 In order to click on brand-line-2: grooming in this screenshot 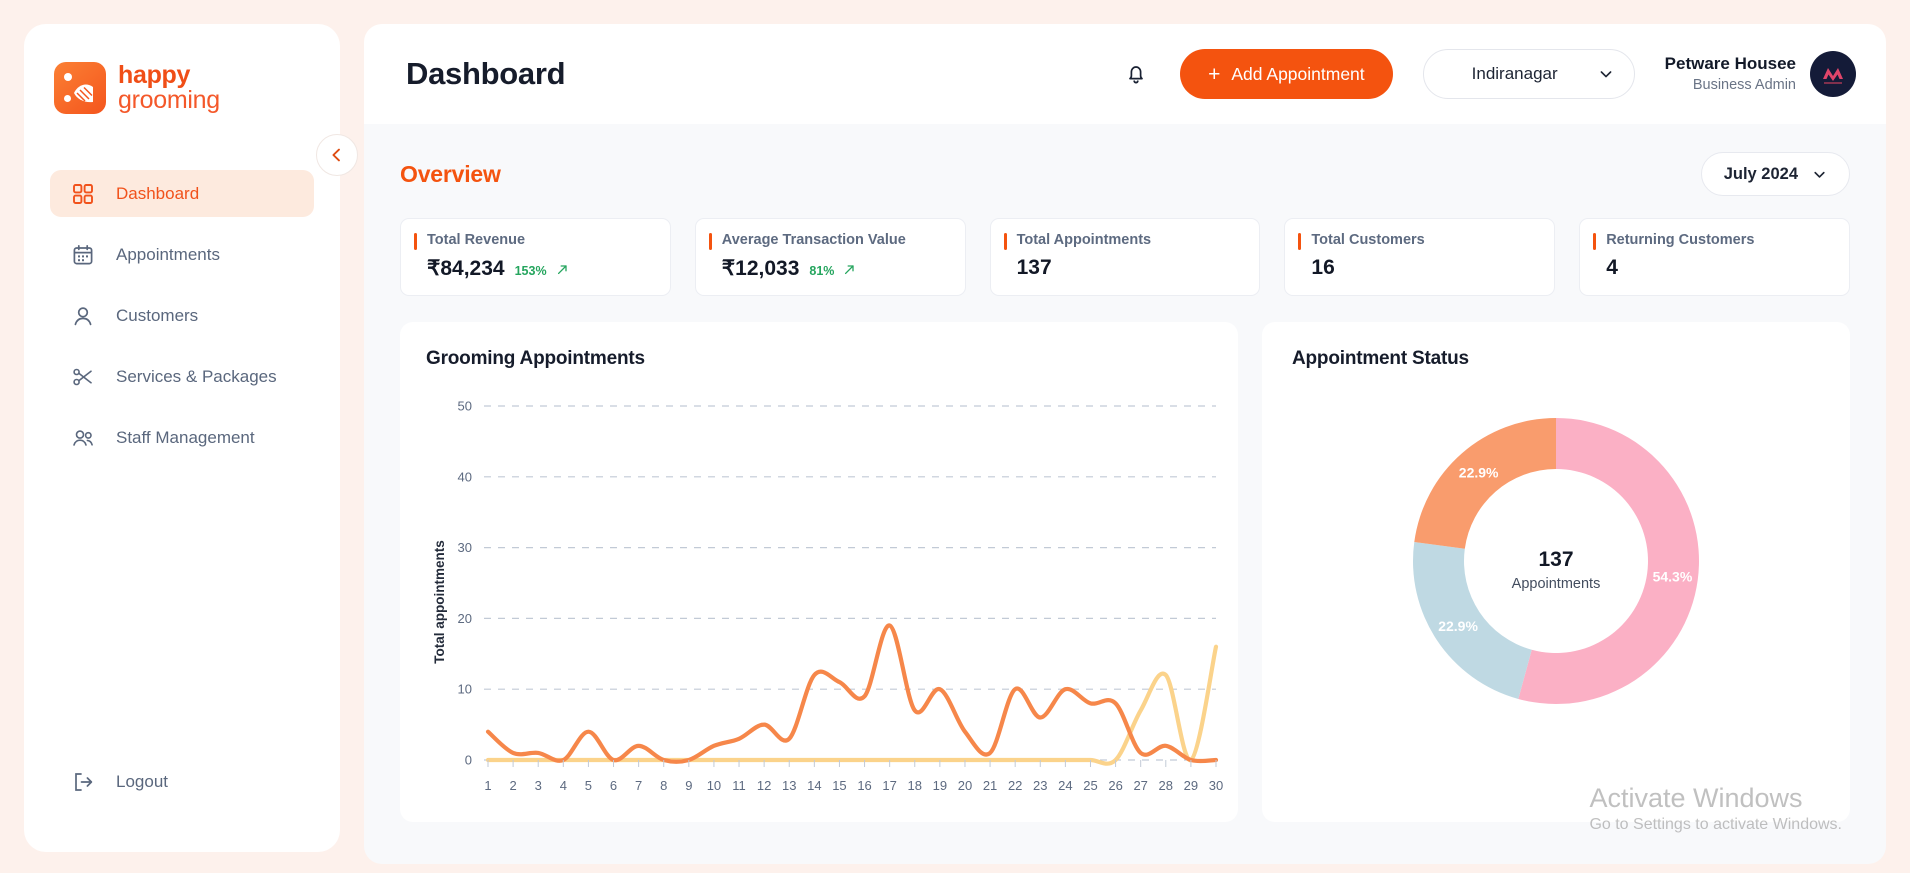, I will do `click(169, 100)`.